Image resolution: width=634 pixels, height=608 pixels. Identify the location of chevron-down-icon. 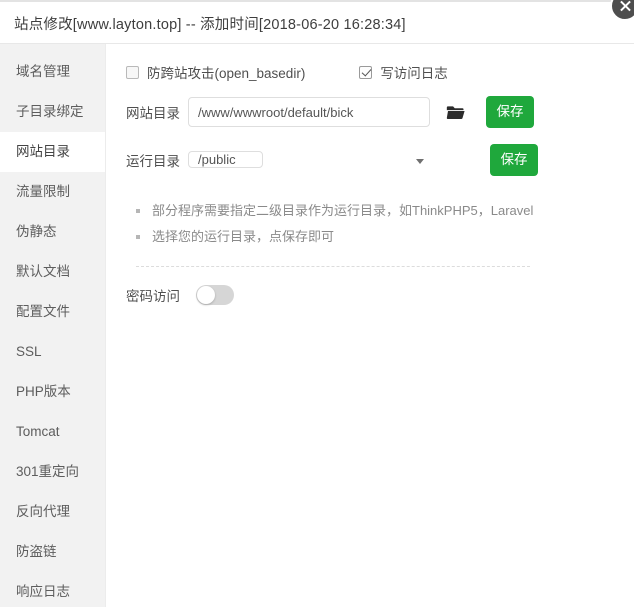
(420, 161).